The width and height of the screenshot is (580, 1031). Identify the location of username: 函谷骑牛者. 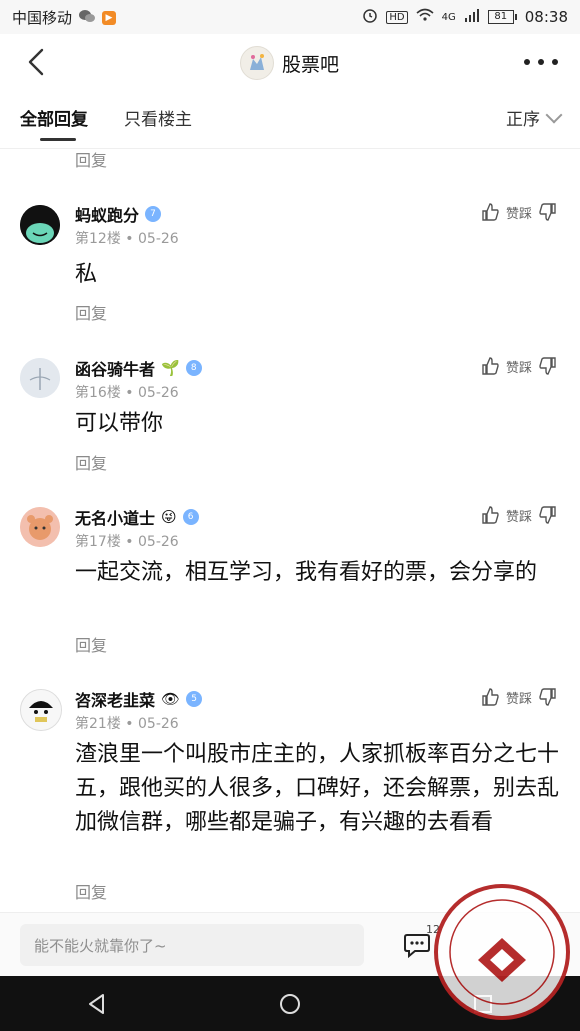
(115, 368).